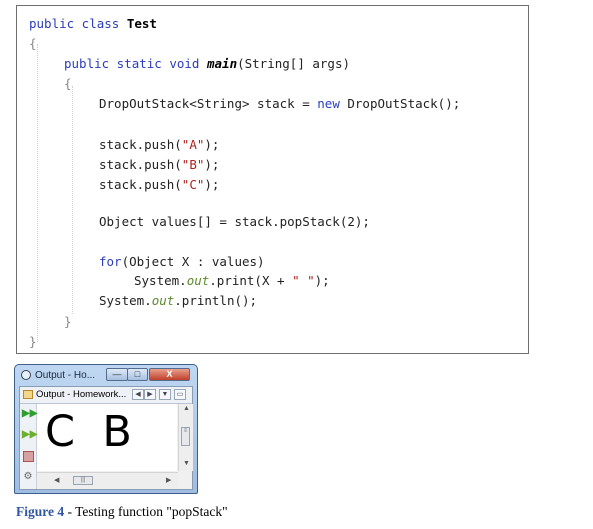 Image resolution: width=593 pixels, height=529 pixels. I want to click on method-params: (String[] args), so click(293, 63).